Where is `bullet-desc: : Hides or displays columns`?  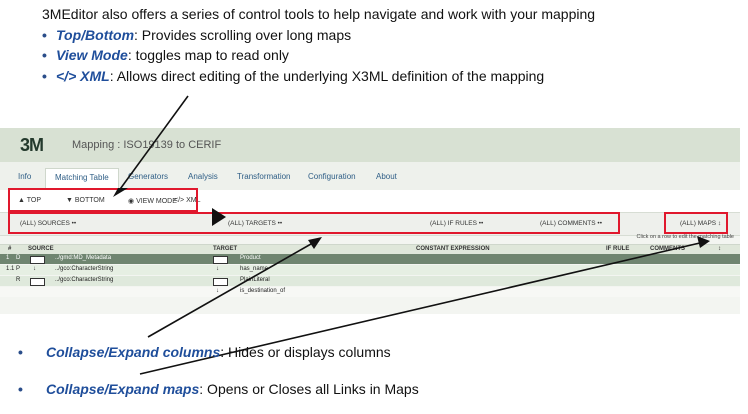
bullet-desc: : Hides or displays columns is located at coordinates (305, 352).